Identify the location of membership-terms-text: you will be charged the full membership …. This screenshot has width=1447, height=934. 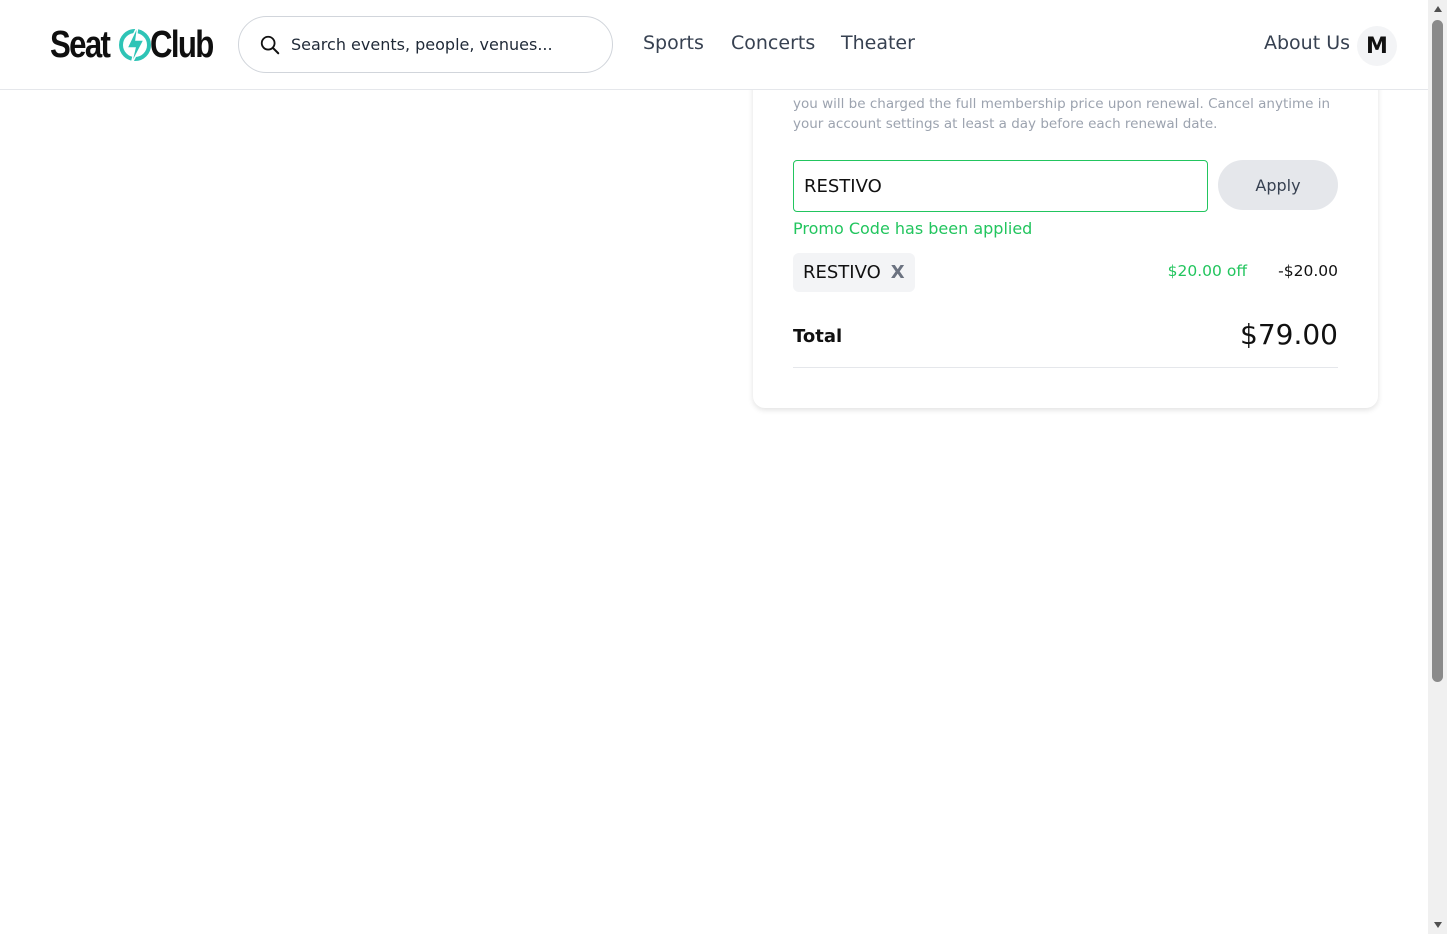
(1062, 114).